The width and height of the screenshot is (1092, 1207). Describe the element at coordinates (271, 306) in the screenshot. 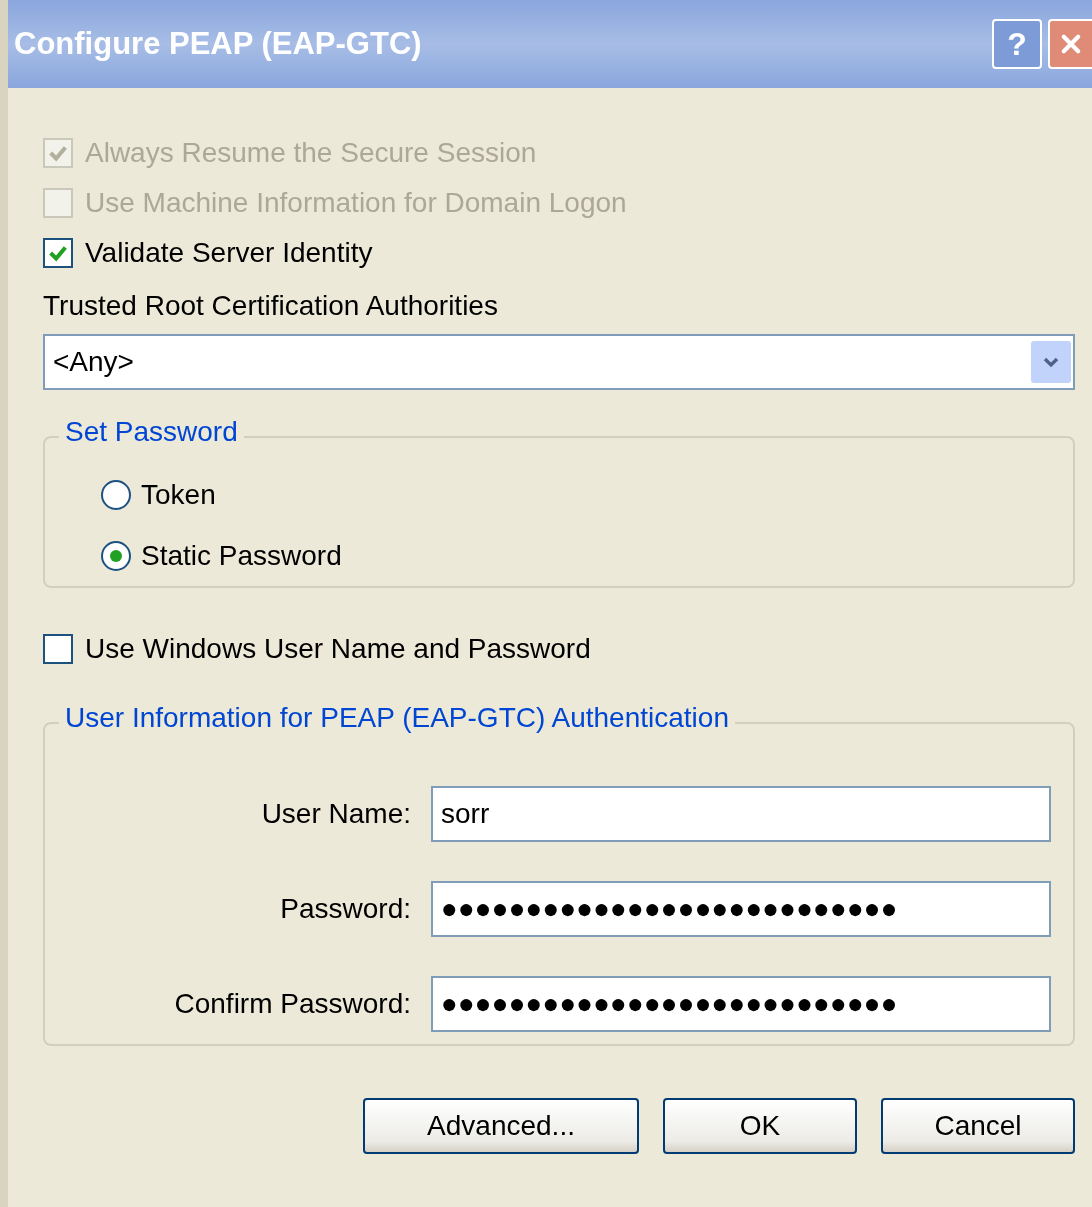

I see `field-label: Trusted Root Certification Authorities` at that location.